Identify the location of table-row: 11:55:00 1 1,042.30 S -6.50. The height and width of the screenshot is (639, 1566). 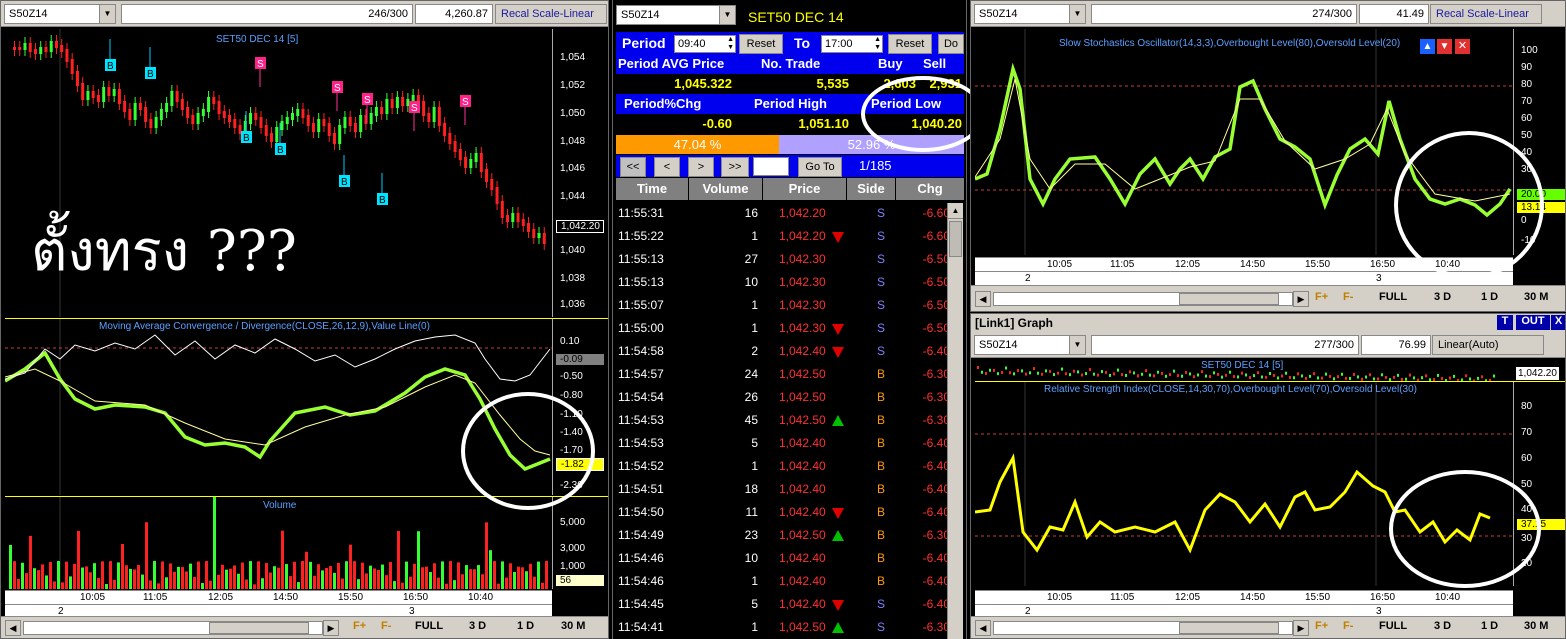
(786, 328).